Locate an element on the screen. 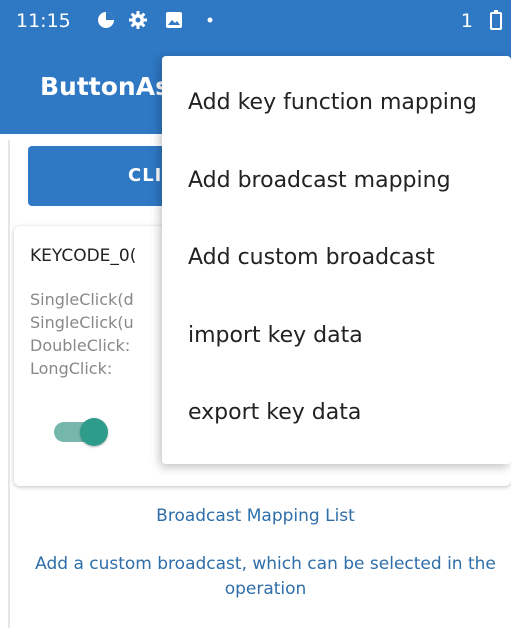  app-title: ButtonAs is located at coordinates (105, 86).